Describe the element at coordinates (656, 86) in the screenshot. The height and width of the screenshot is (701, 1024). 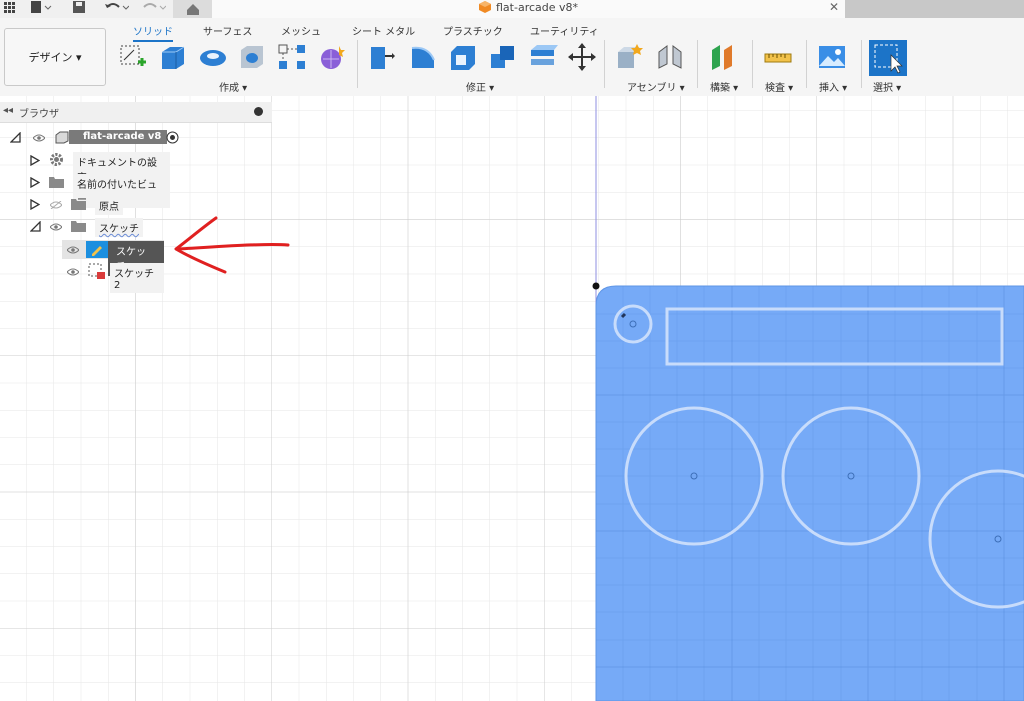
I see `group-assembly-label: アセンブリ ▾` at that location.